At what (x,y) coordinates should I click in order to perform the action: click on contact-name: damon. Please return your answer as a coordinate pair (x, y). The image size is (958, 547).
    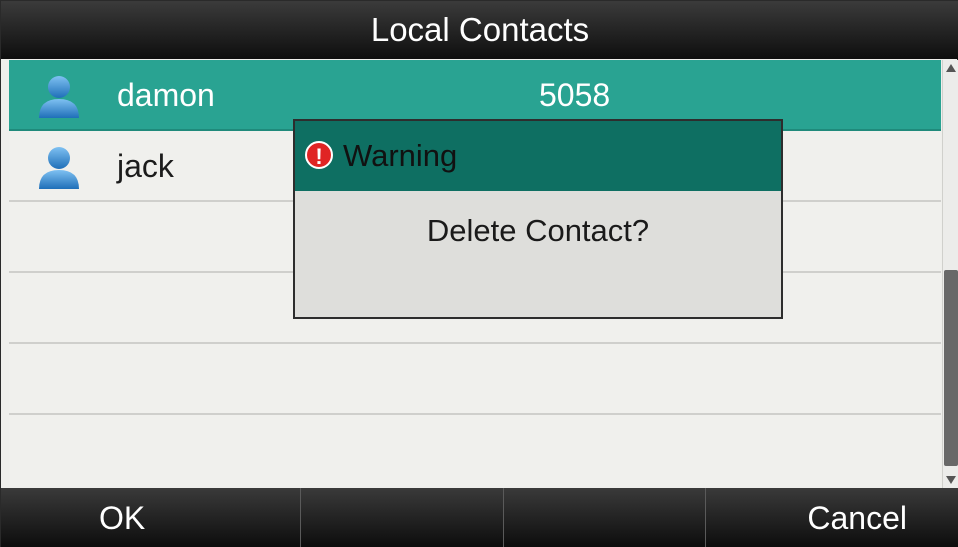
    Looking at the image, I should click on (166, 95).